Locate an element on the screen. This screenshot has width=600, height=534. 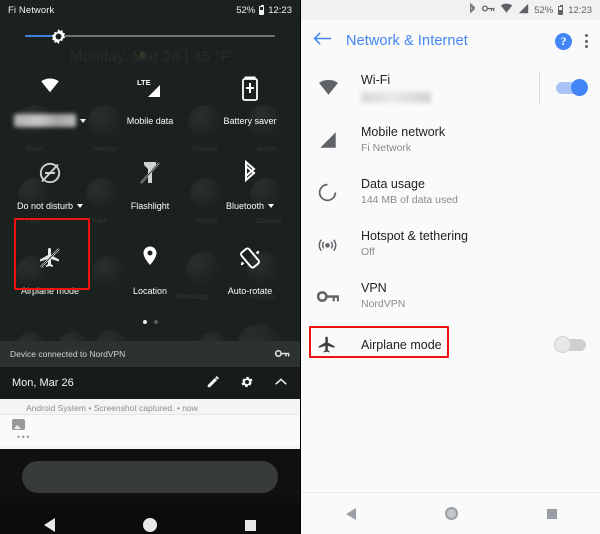
settings-row-title: Airplane mode is located at coordinates (401, 344).